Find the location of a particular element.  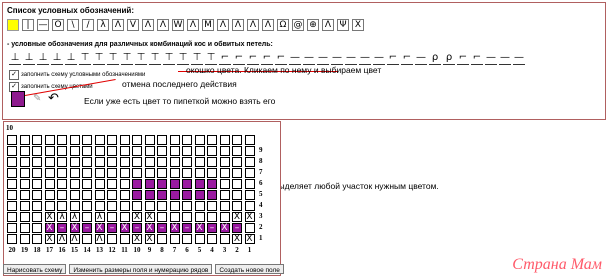

combo-symbol-button: ρ is located at coordinates (449, 58).